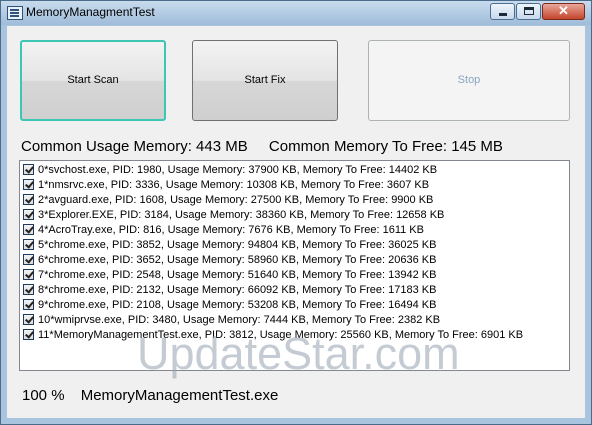 This screenshot has height=425, width=592. Describe the element at coordinates (469, 80) in the screenshot. I see `stop-button: Stop` at that location.